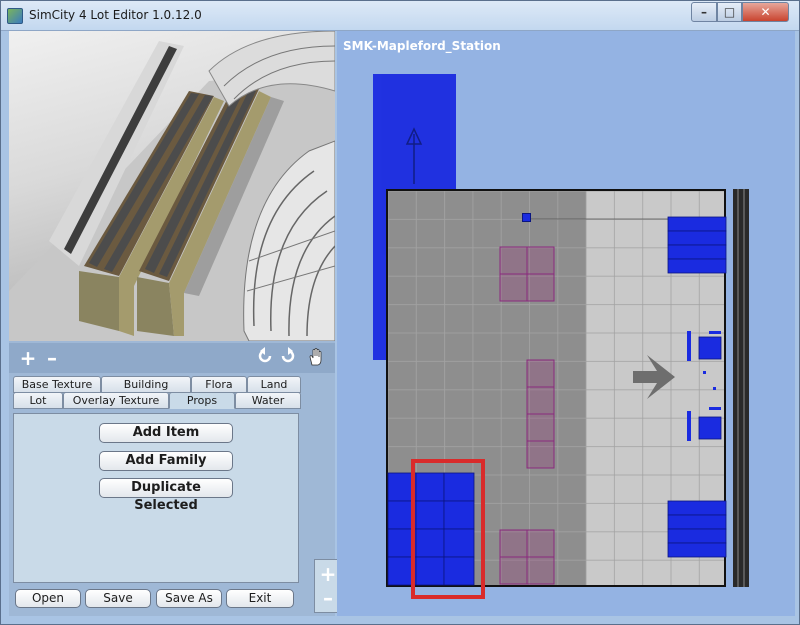 This screenshot has width=800, height=625. Describe the element at coordinates (48, 598) in the screenshot. I see `open-button: Open` at that location.